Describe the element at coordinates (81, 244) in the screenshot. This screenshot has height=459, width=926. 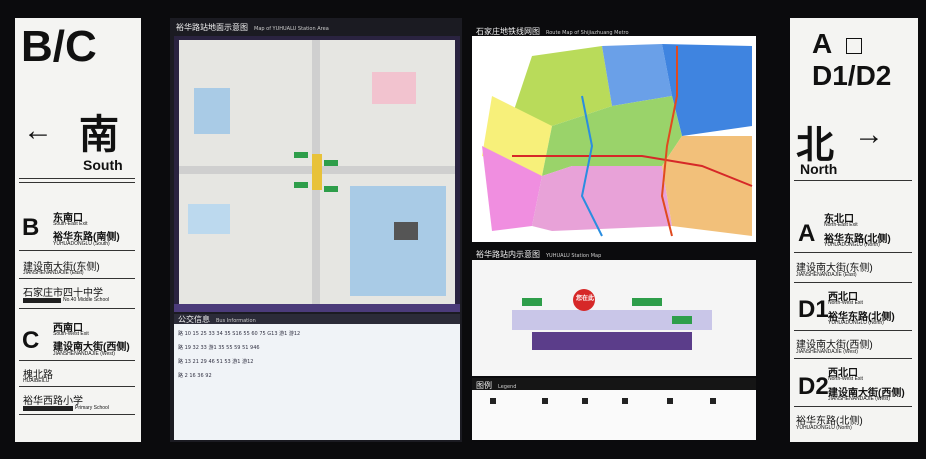
I see `exit-b-road-en: YUHUADONGLU (South)` at that location.